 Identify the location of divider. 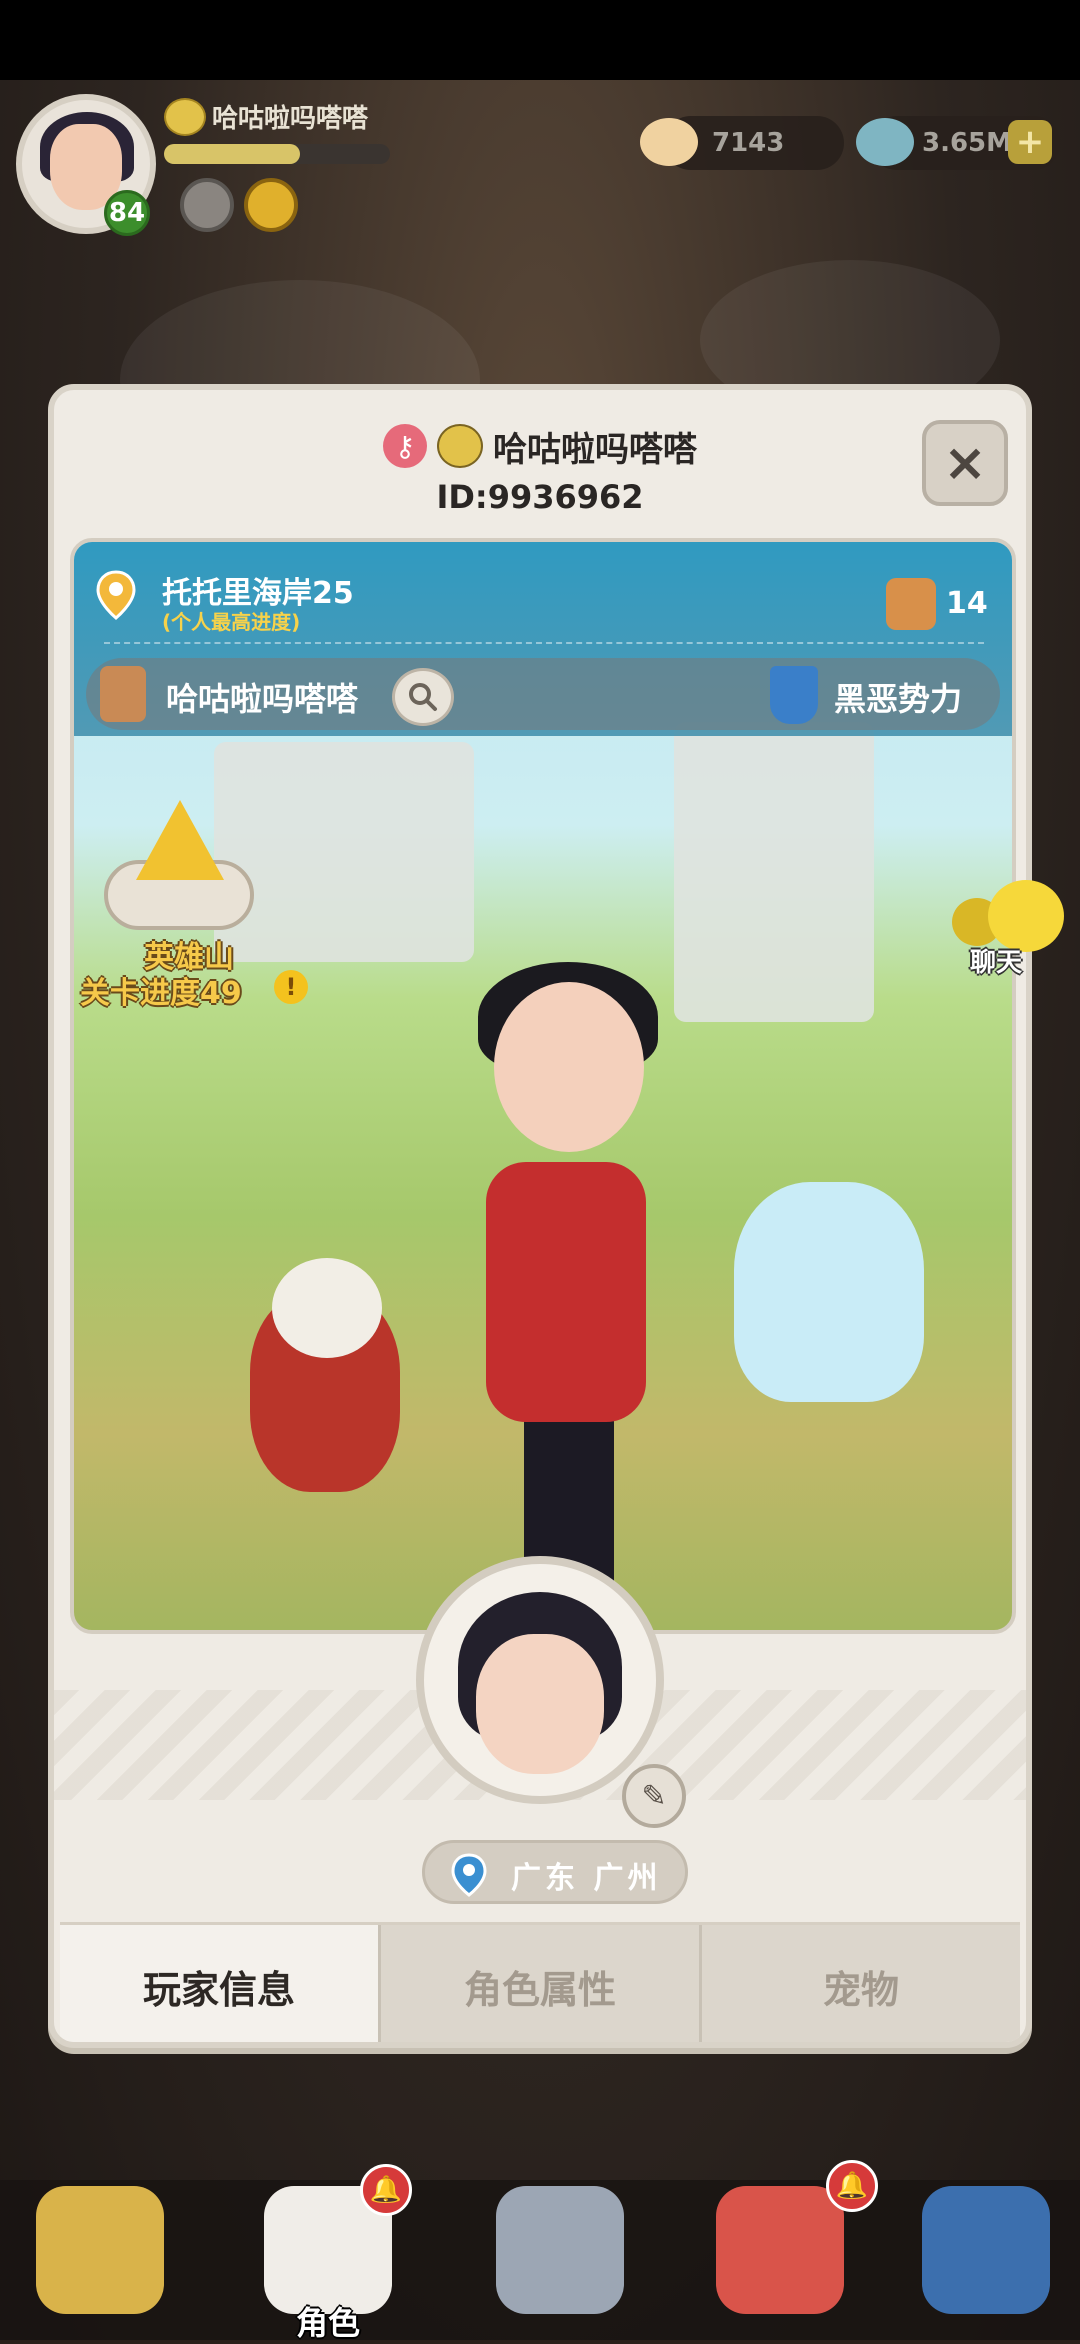
(544, 643).